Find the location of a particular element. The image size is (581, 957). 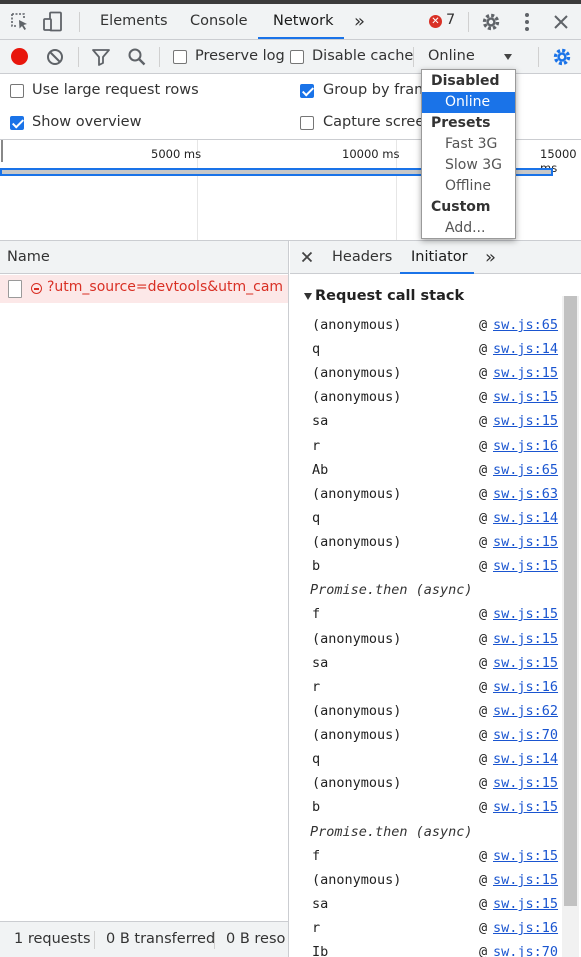

call-stack-frame: sa @ sw.js:15 is located at coordinates (437, 664).